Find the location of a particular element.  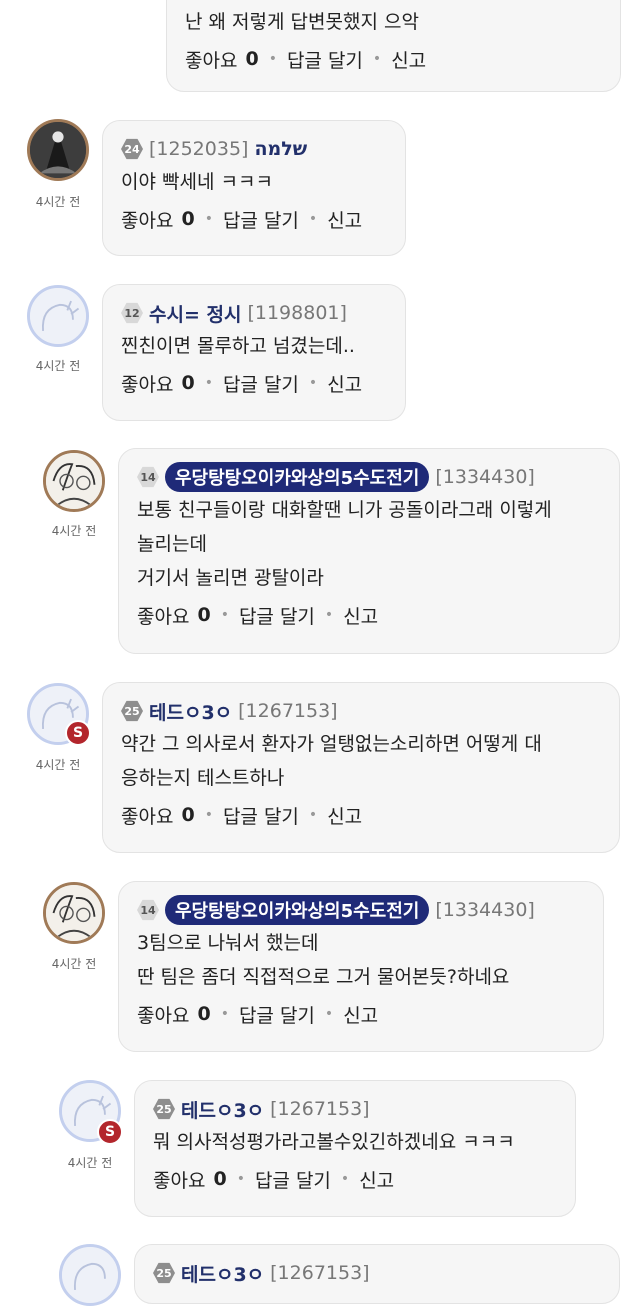

user-nickname: 수시= 정시 is located at coordinates (195, 313).